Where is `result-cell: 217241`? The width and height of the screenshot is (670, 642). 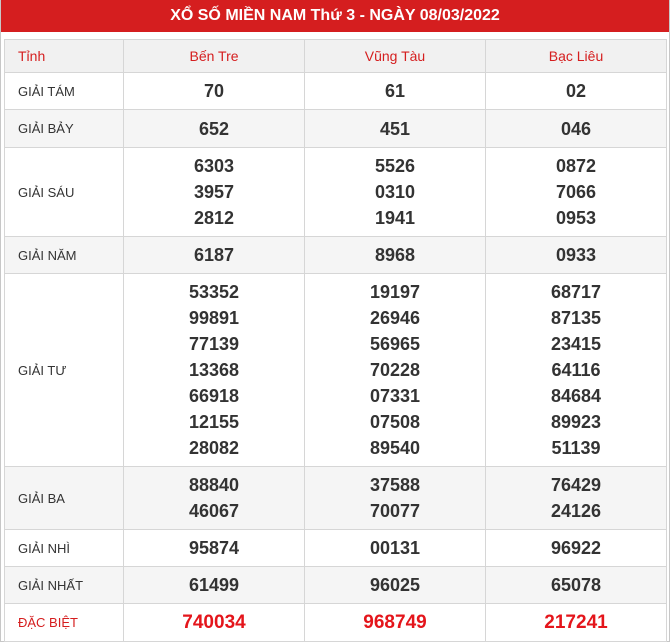 result-cell: 217241 is located at coordinates (576, 622).